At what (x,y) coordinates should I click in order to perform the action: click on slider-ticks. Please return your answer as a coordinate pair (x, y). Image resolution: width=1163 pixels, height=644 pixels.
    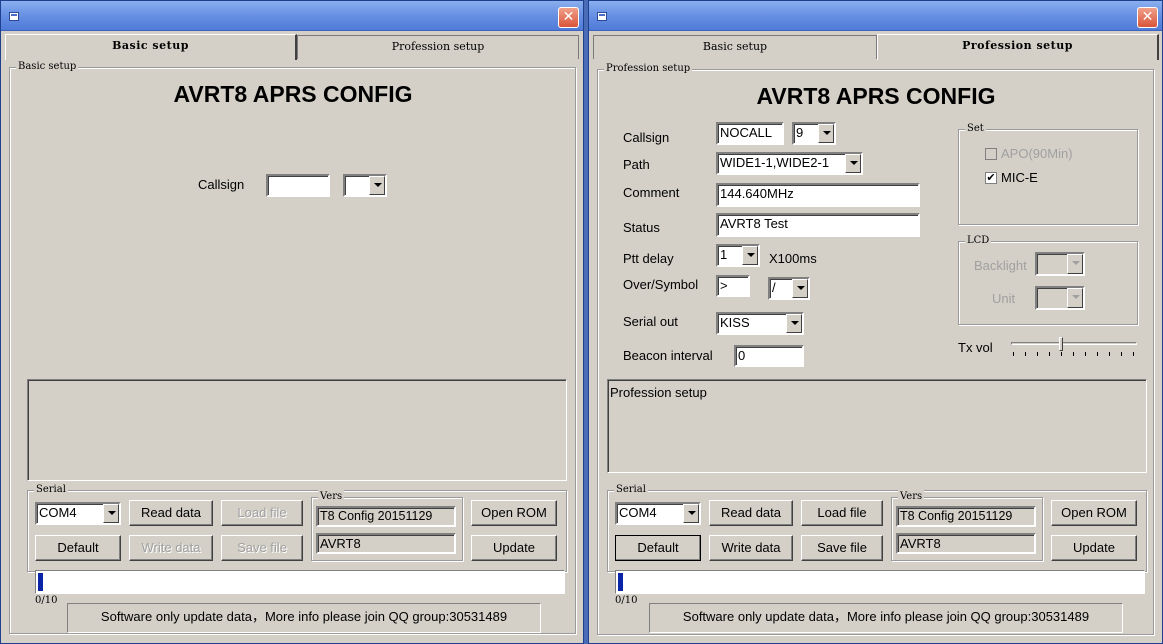
    Looking at the image, I should click on (1074, 354).